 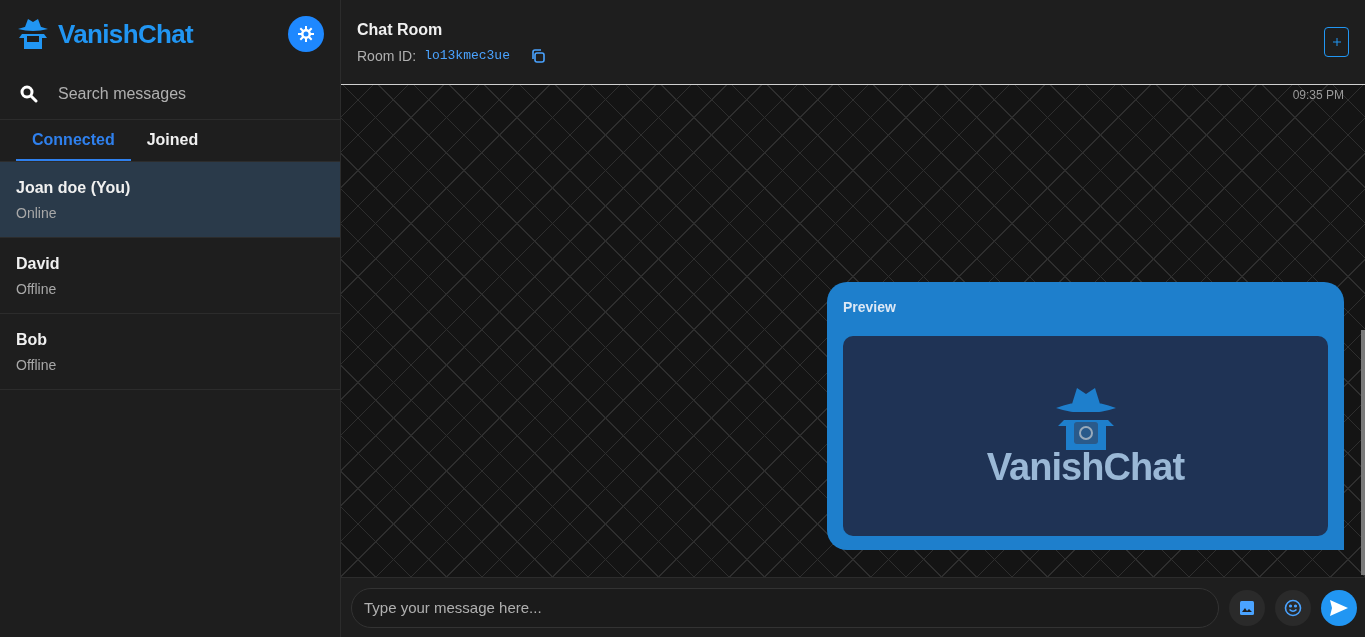 What do you see at coordinates (29, 93) in the screenshot?
I see `search-icon` at bounding box center [29, 93].